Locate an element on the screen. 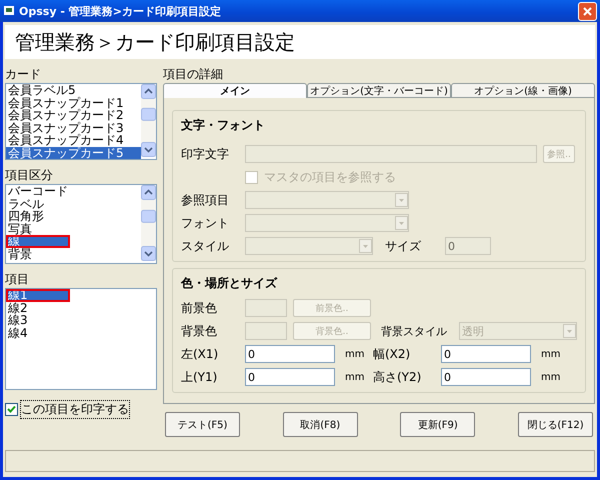  field-label: スタイル is located at coordinates (205, 246).